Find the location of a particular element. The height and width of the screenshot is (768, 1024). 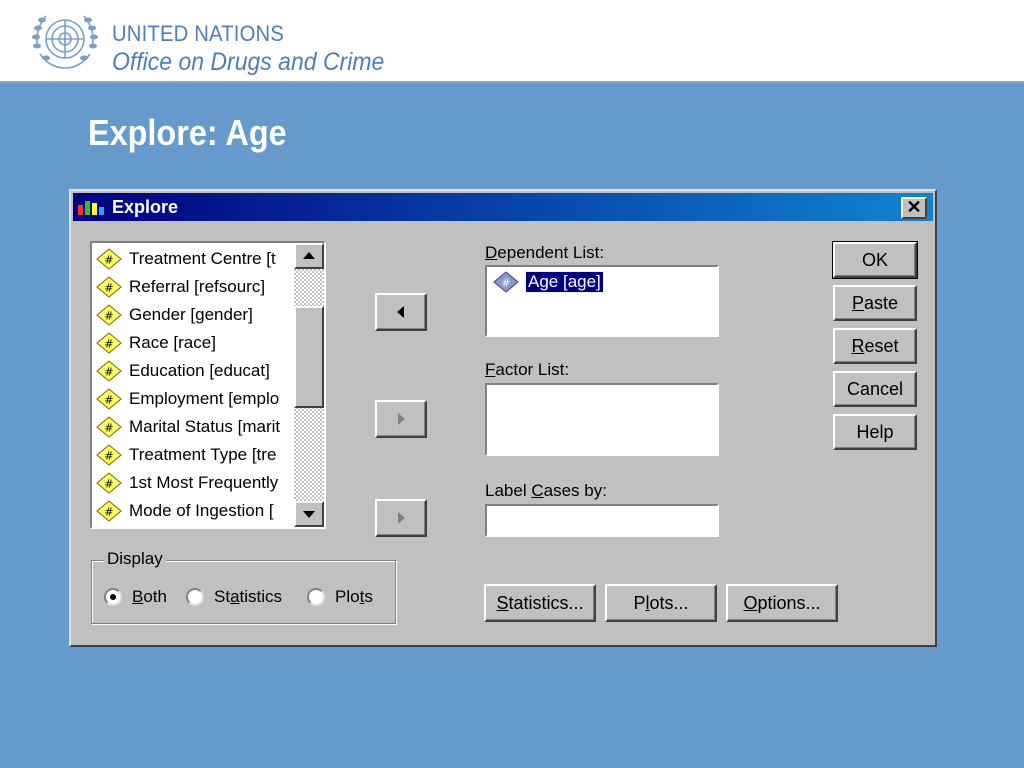

list-item-label: Treatment Type [tre is located at coordinates (203, 454).